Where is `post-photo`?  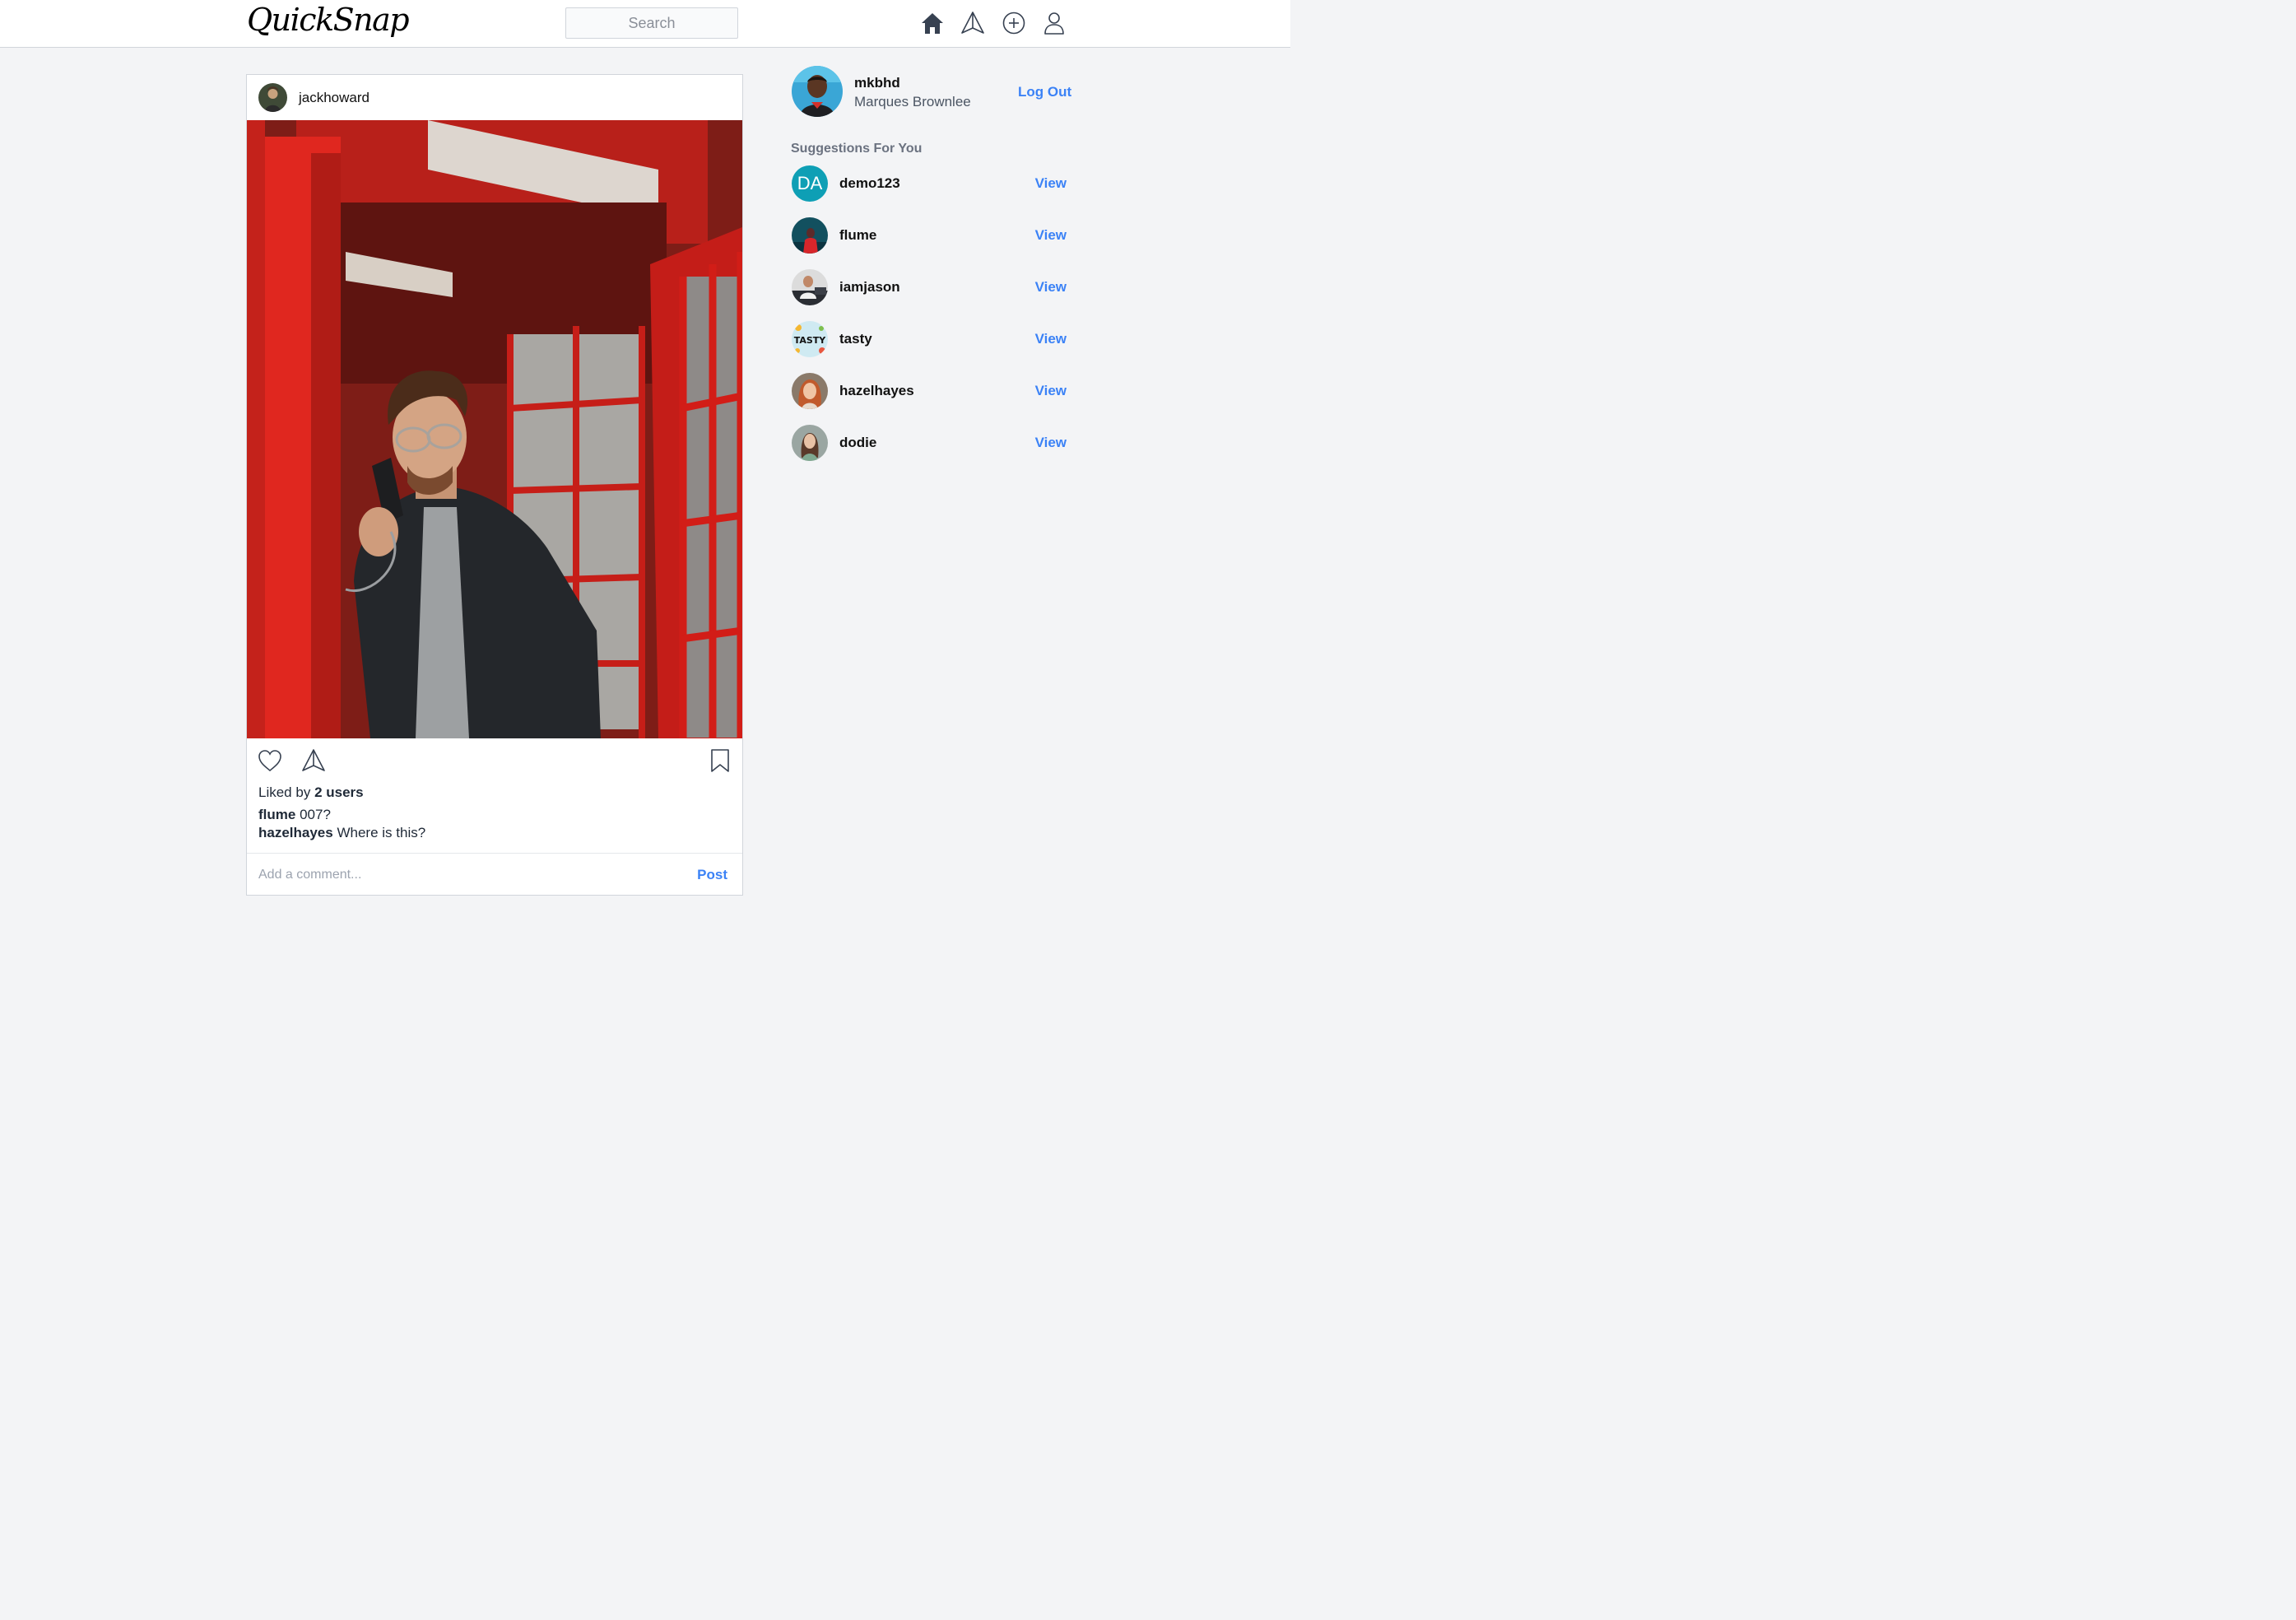 post-photo is located at coordinates (495, 429).